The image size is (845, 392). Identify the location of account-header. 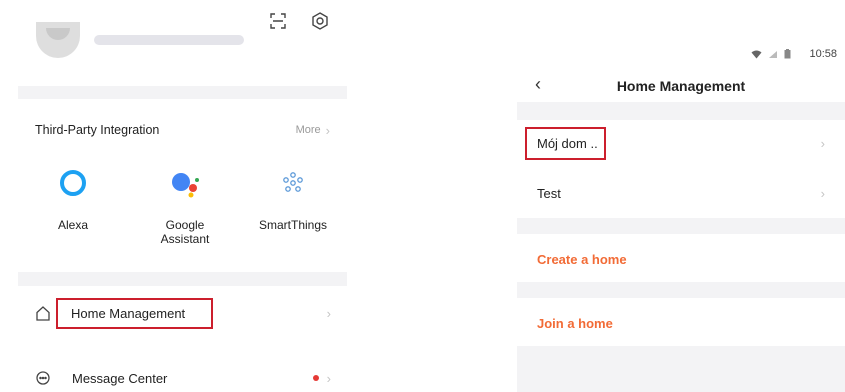
(140, 40).